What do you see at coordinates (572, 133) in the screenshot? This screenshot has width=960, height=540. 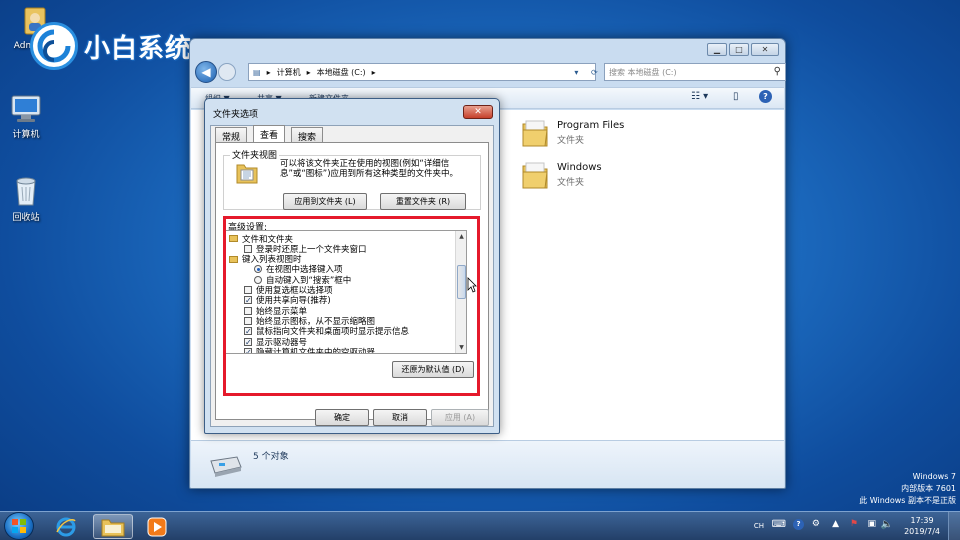 I see `folder-item: Program Files 文件夹` at bounding box center [572, 133].